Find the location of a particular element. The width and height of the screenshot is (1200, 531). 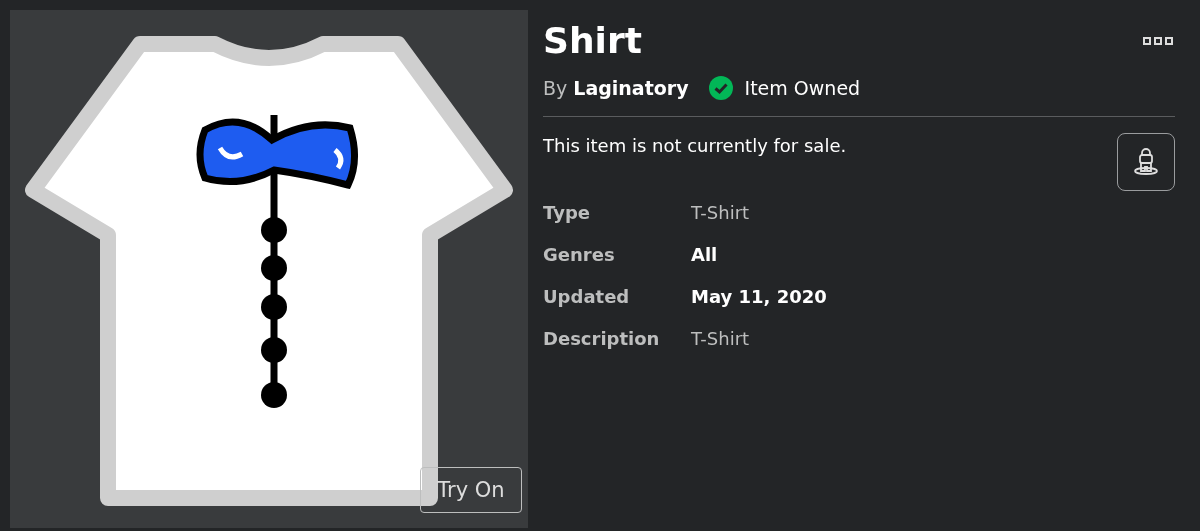

detail-label: Updated is located at coordinates (587, 297).